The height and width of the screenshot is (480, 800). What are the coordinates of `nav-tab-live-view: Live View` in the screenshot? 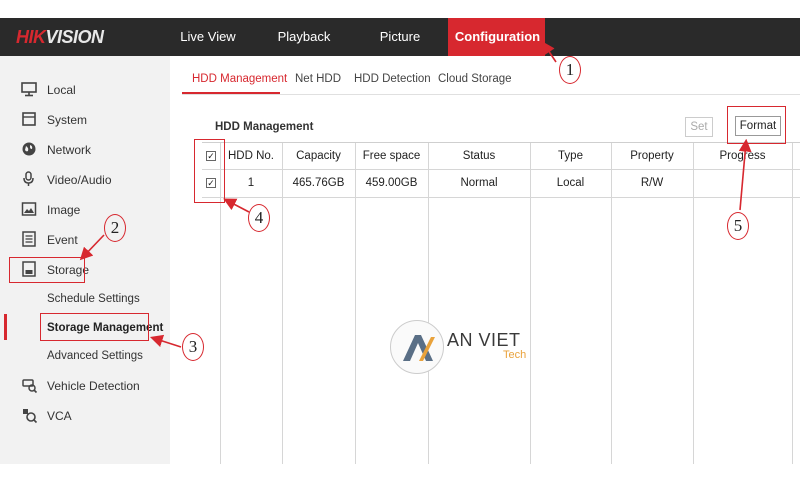 It's located at (208, 37).